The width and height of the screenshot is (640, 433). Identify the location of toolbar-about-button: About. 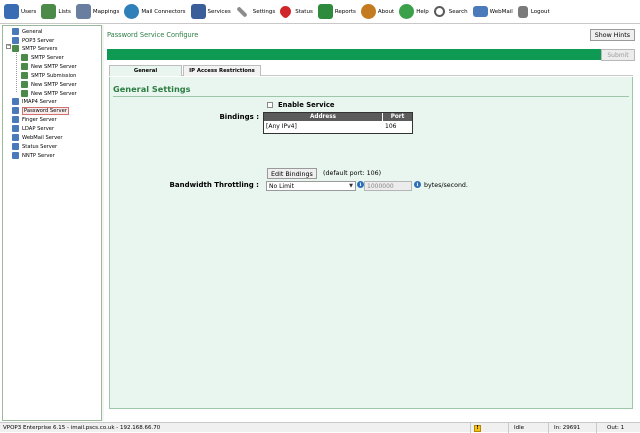
(377, 12).